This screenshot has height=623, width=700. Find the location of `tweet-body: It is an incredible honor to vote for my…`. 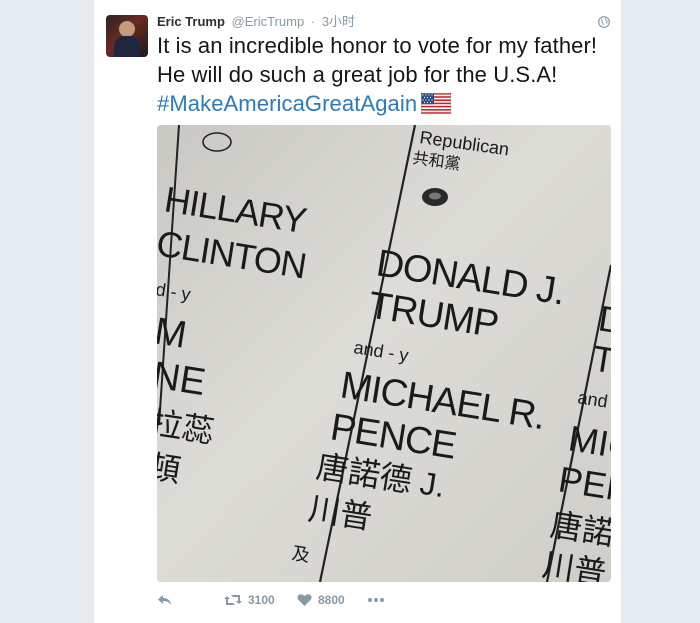

tweet-body: It is an incredible honor to vote for my… is located at coordinates (377, 60).